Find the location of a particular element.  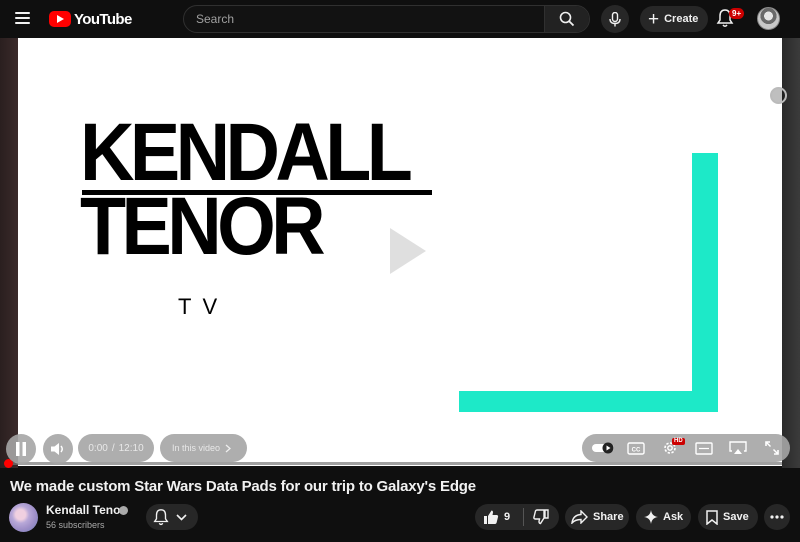

share-label: Share is located at coordinates (608, 517).